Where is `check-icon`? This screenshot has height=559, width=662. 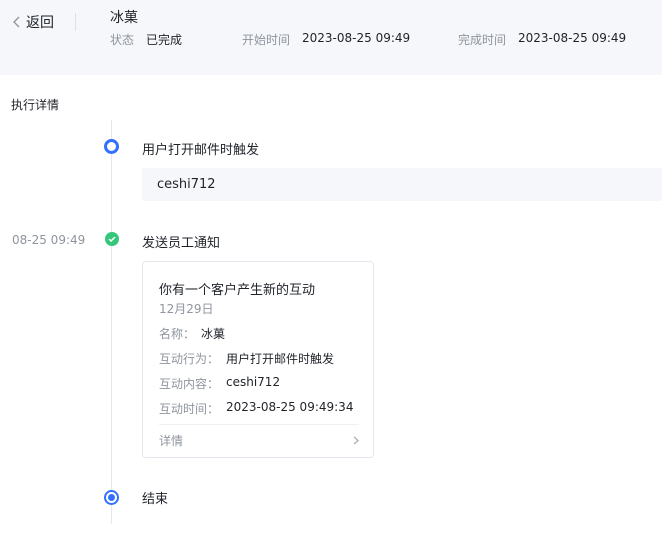
check-icon is located at coordinates (112, 239).